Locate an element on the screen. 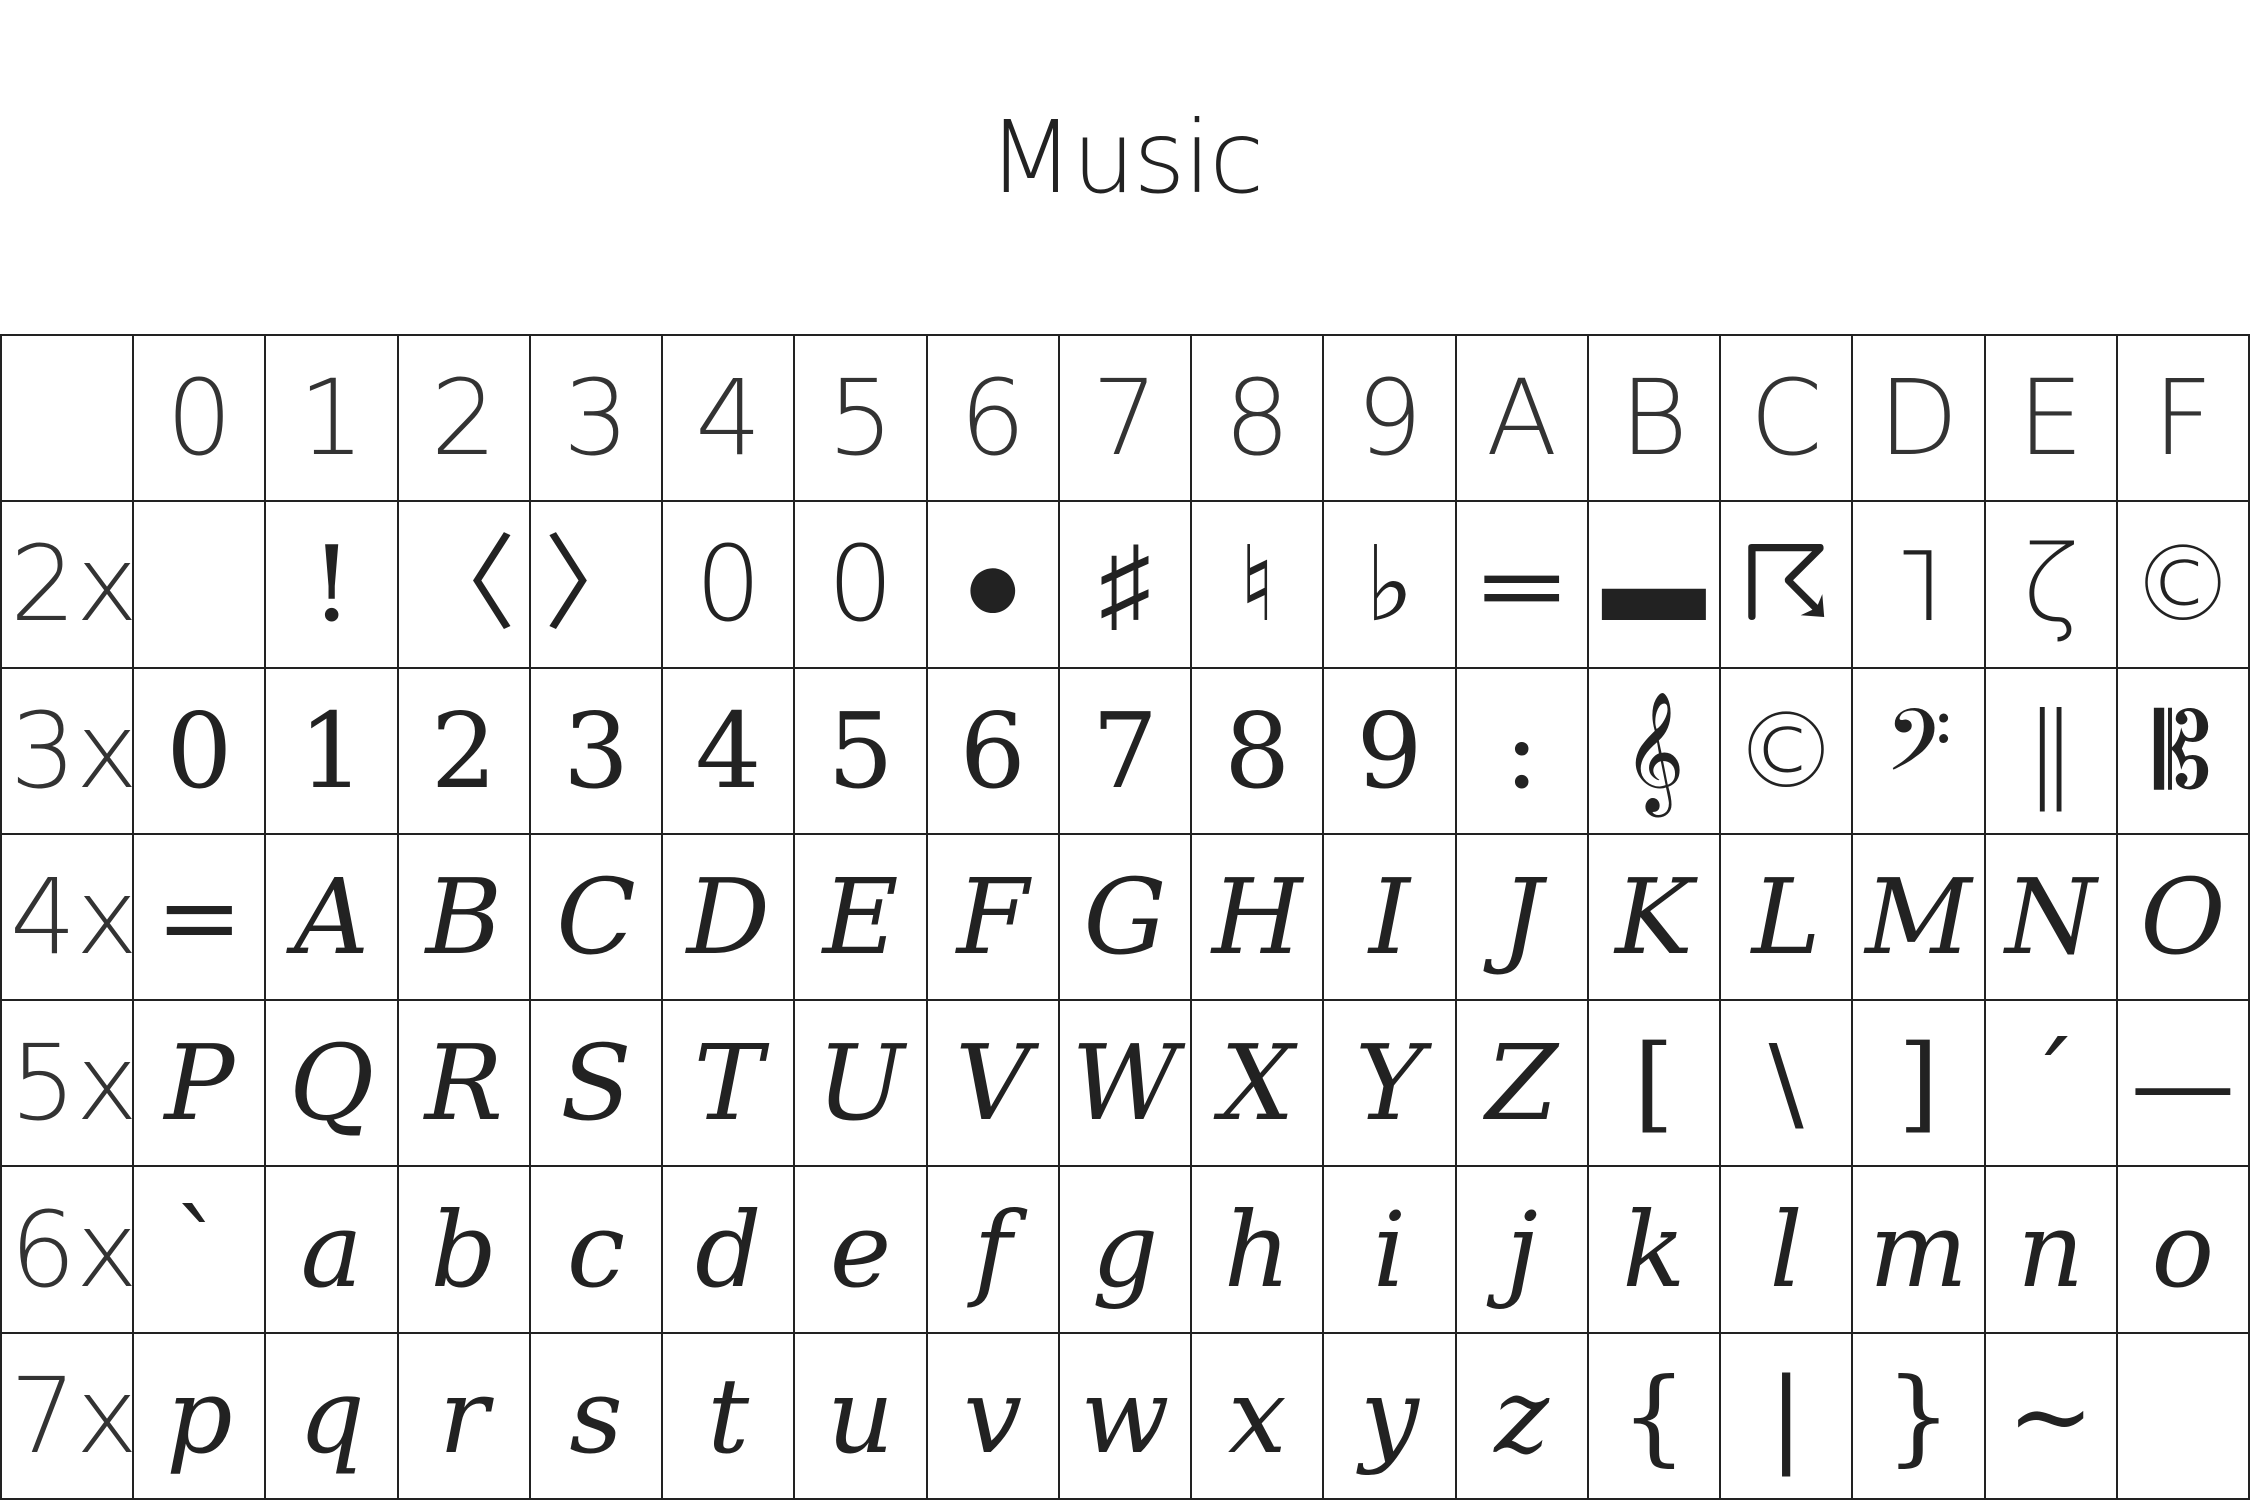 The height and width of the screenshot is (1500, 2250). letter-k: k is located at coordinates (1654, 1249).